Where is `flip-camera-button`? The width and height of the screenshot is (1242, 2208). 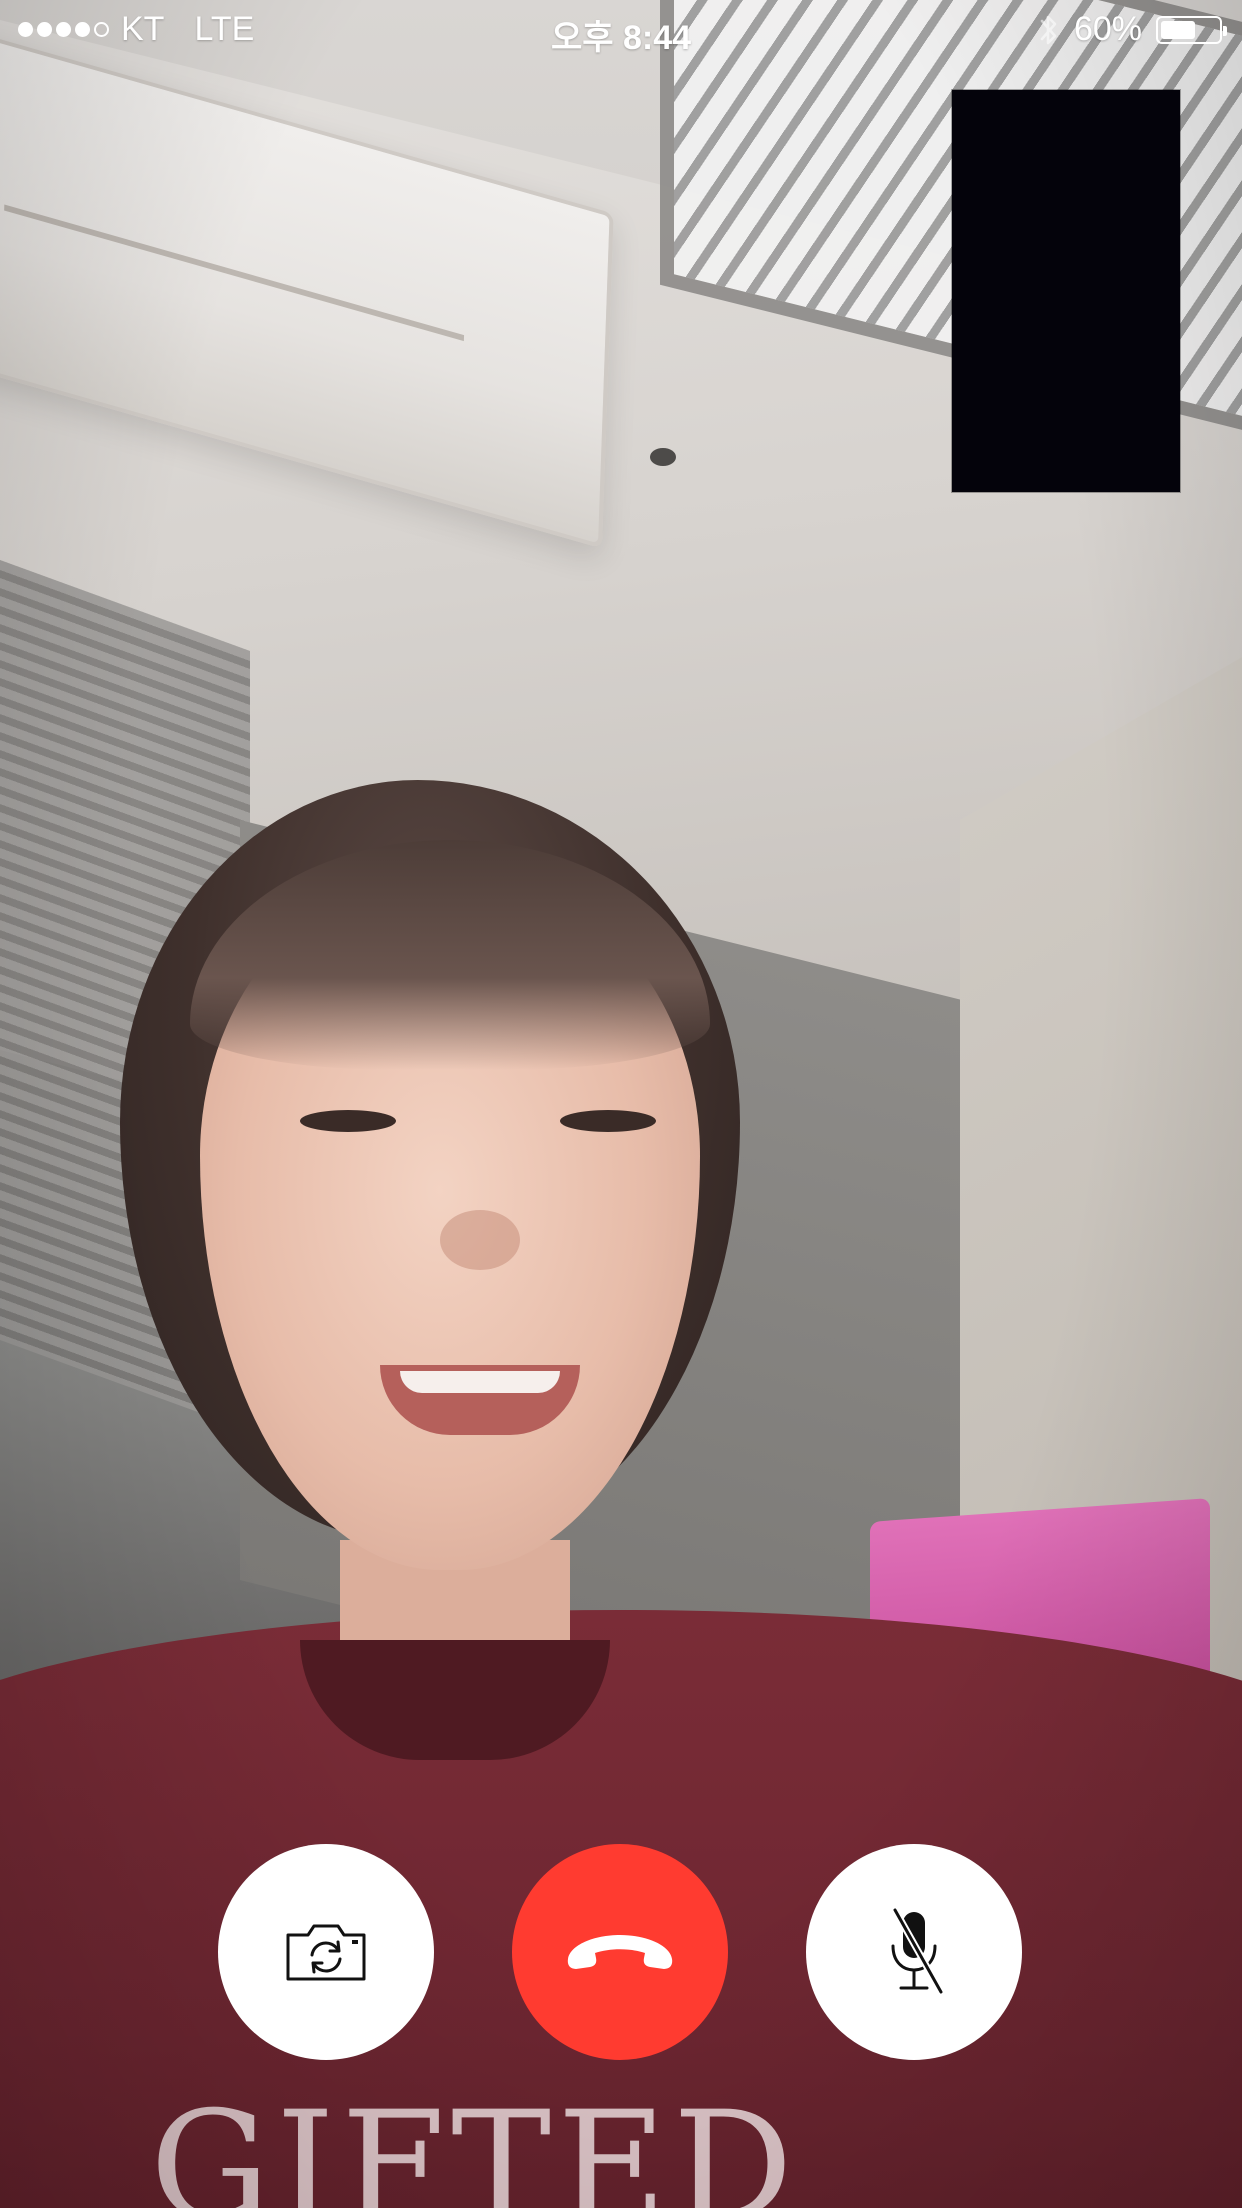 flip-camera-button is located at coordinates (326, 1952).